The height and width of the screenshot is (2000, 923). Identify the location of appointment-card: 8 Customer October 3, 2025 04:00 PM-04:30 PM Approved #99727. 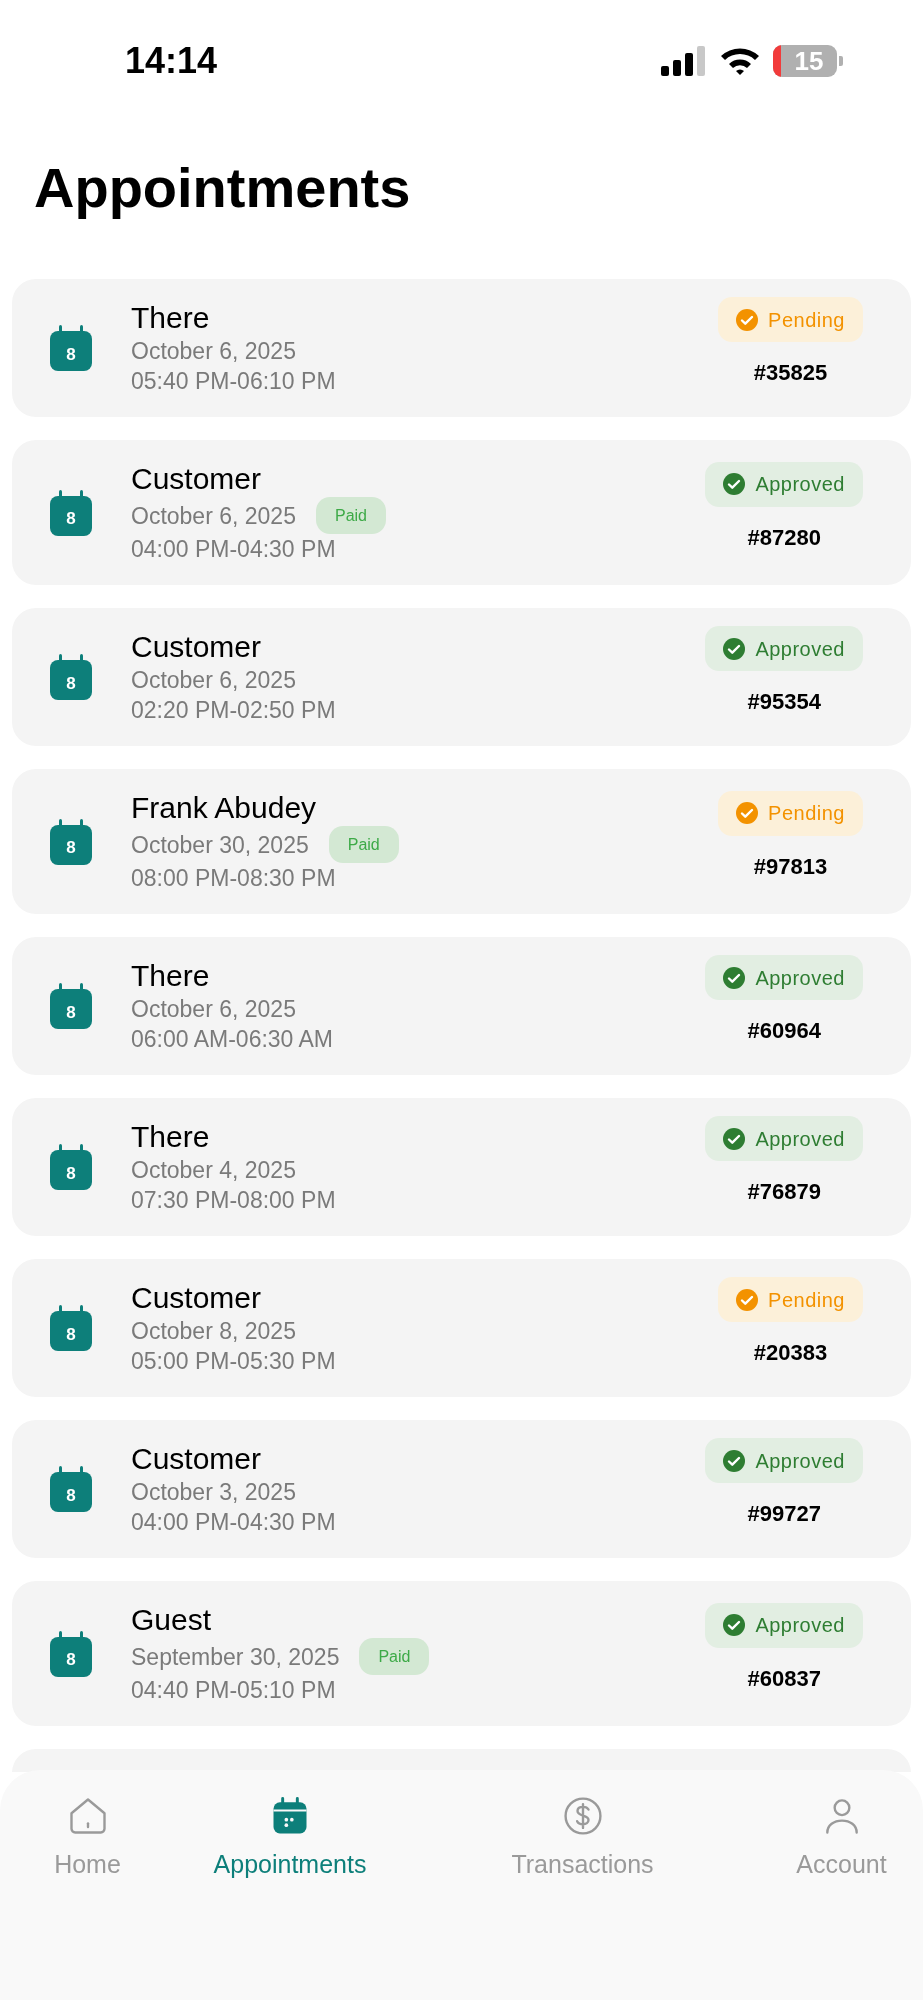
(461, 1489).